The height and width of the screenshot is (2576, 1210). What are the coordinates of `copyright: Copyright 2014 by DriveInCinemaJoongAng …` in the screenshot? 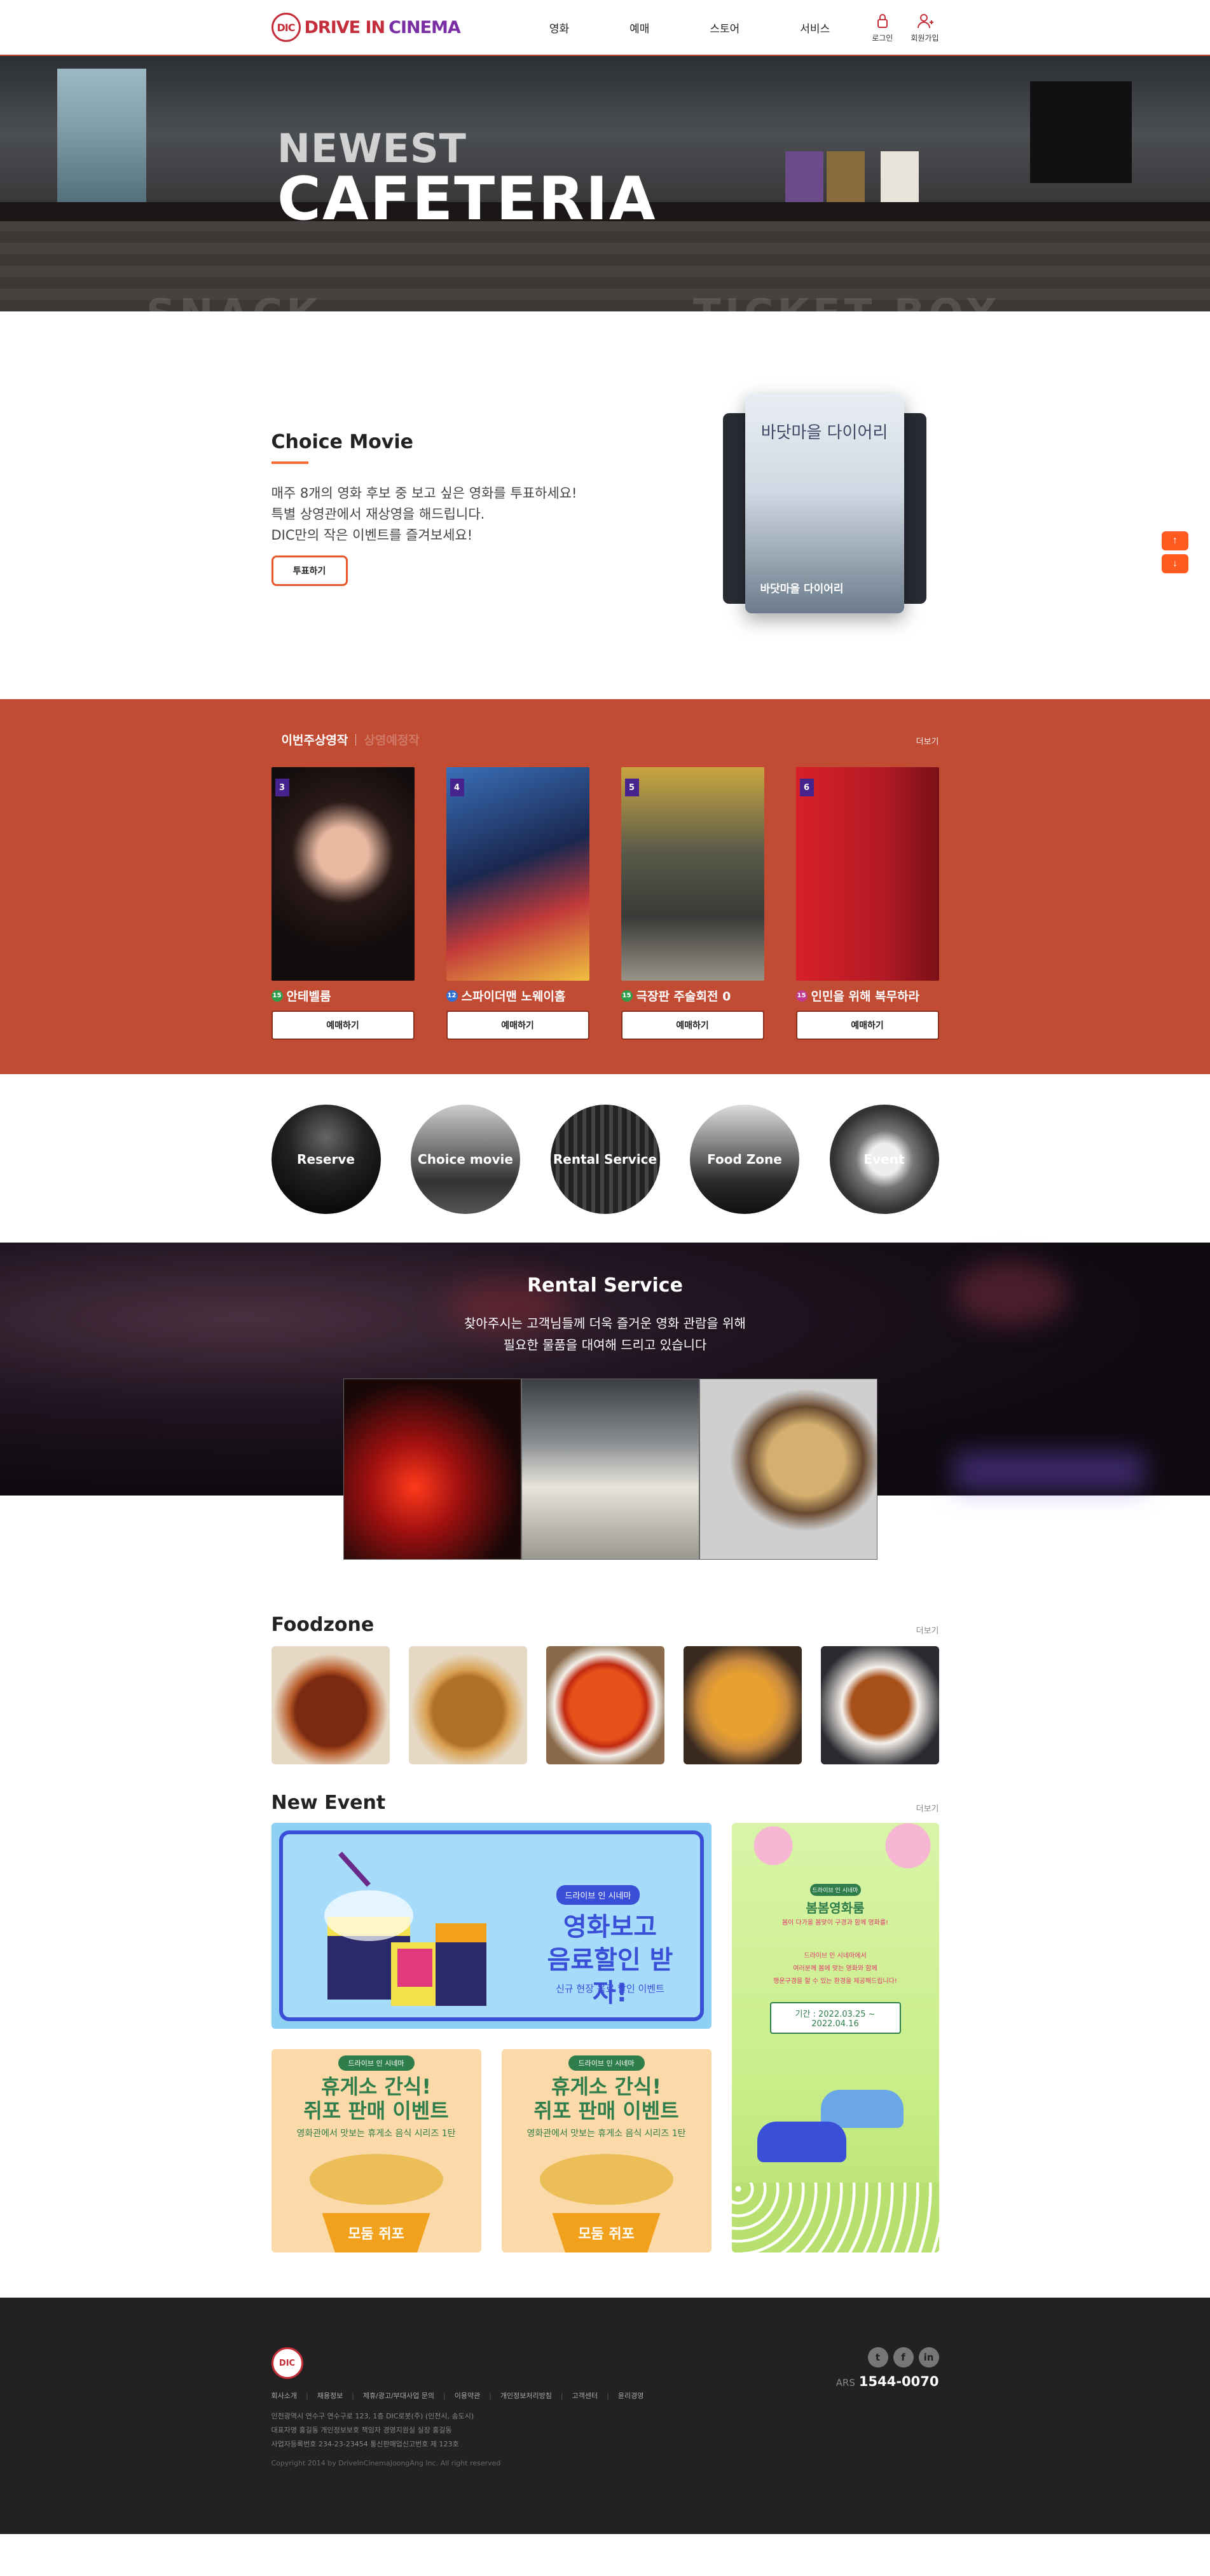 It's located at (386, 2463).